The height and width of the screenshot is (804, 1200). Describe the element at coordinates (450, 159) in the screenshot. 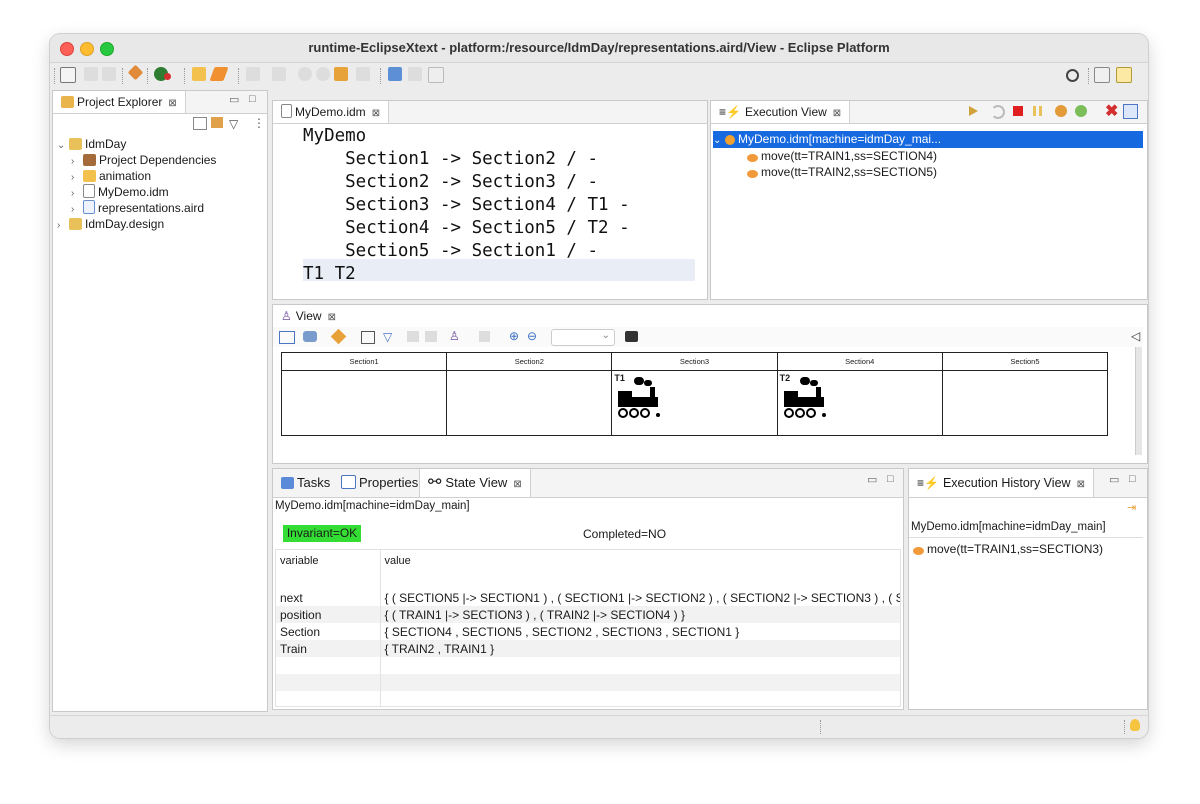

I see `code-line: Section1 -> Section2 / -` at that location.